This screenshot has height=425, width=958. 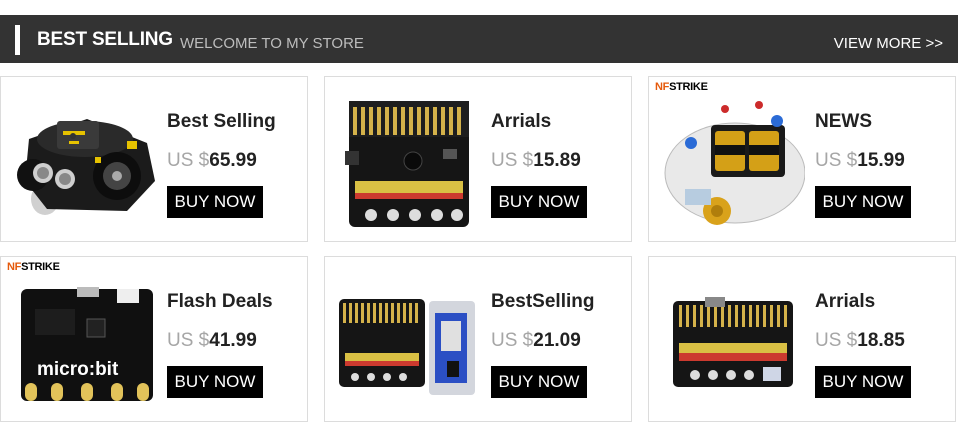 I want to click on product-card: Arrials US $18.85 BUY NOW, so click(x=802, y=339).